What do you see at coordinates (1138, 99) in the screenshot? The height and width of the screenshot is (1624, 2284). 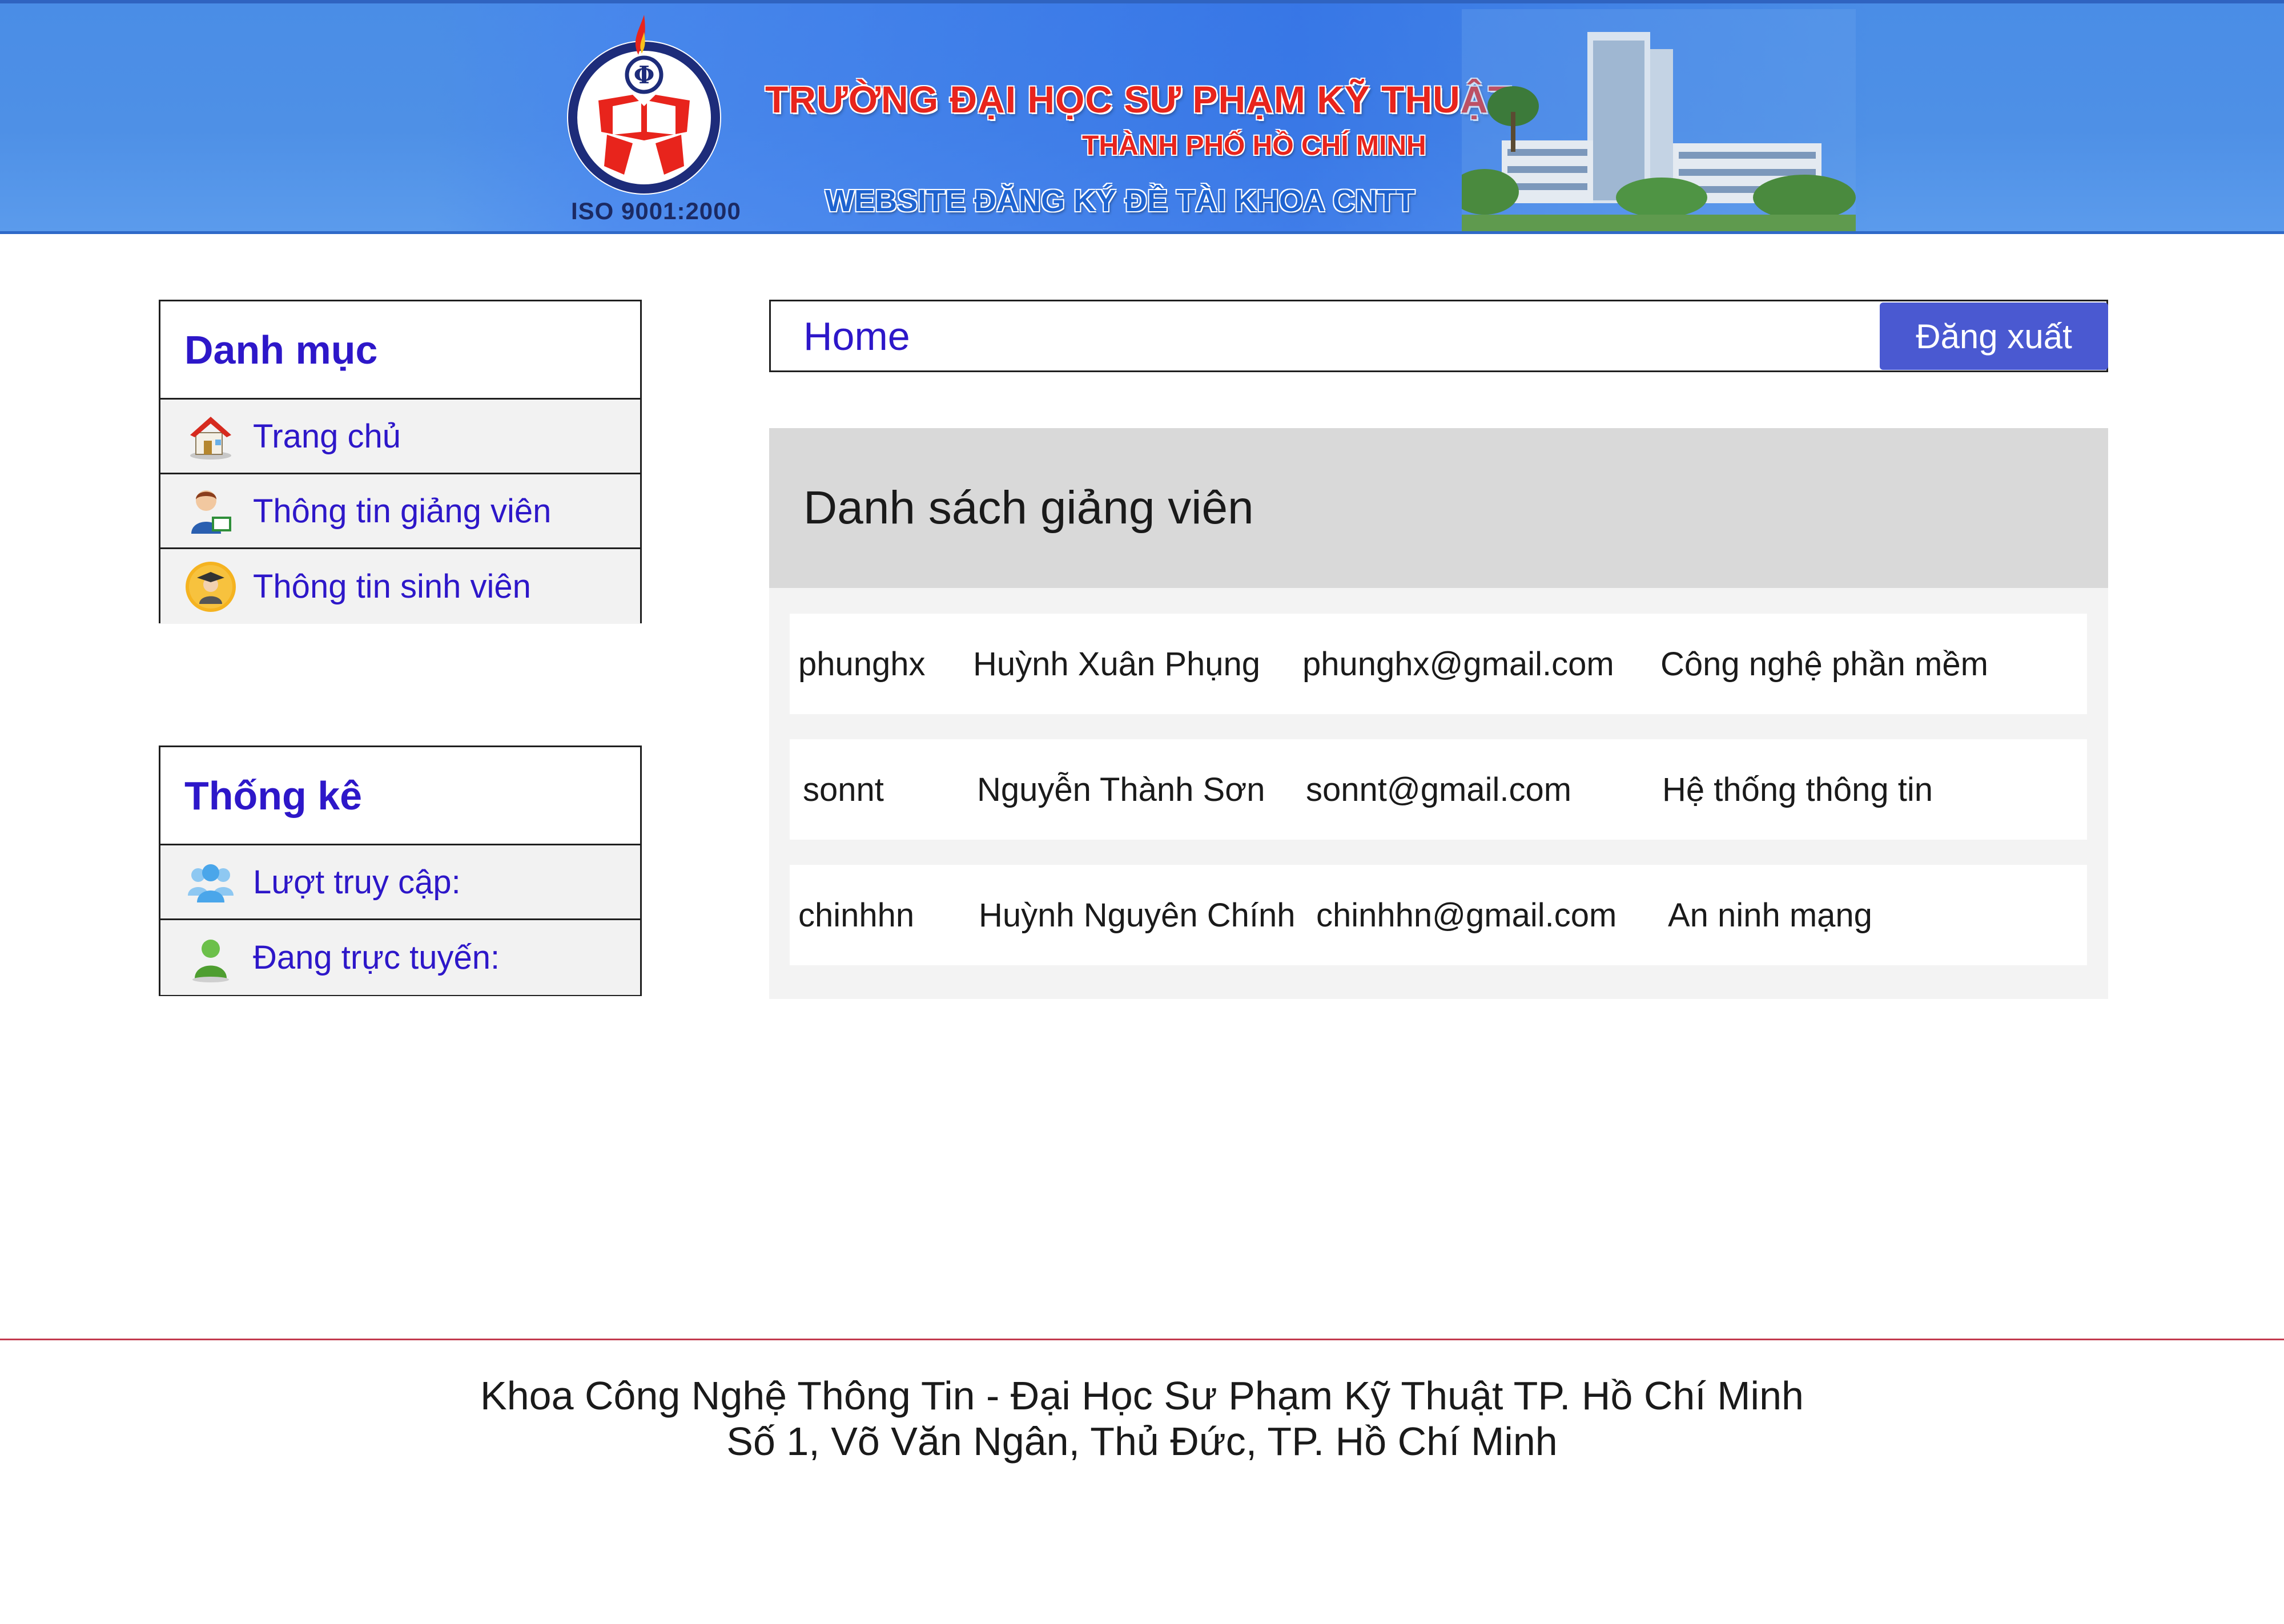 I see `banner-title-university: TRƯỜNG ĐẠI HỌC SƯ PHẠM KỸ THUẬT` at bounding box center [1138, 99].